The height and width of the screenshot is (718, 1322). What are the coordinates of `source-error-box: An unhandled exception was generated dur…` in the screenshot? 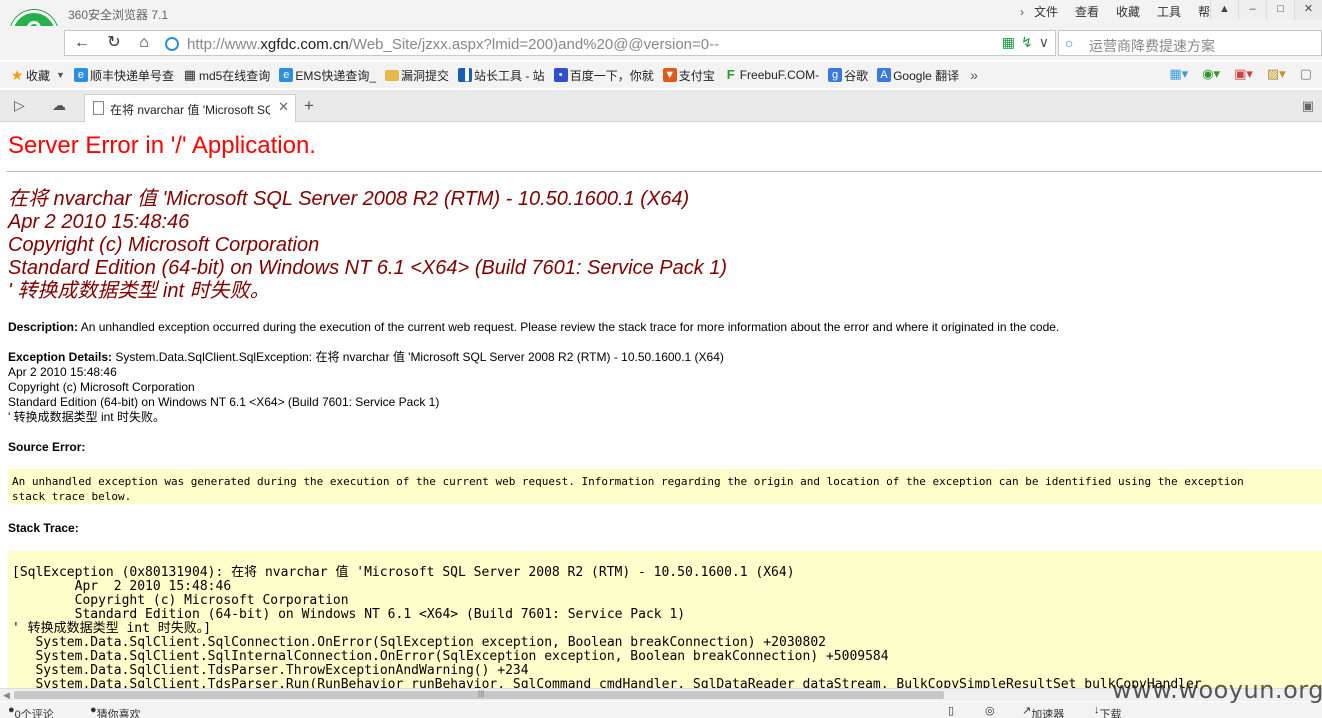 It's located at (665, 486).